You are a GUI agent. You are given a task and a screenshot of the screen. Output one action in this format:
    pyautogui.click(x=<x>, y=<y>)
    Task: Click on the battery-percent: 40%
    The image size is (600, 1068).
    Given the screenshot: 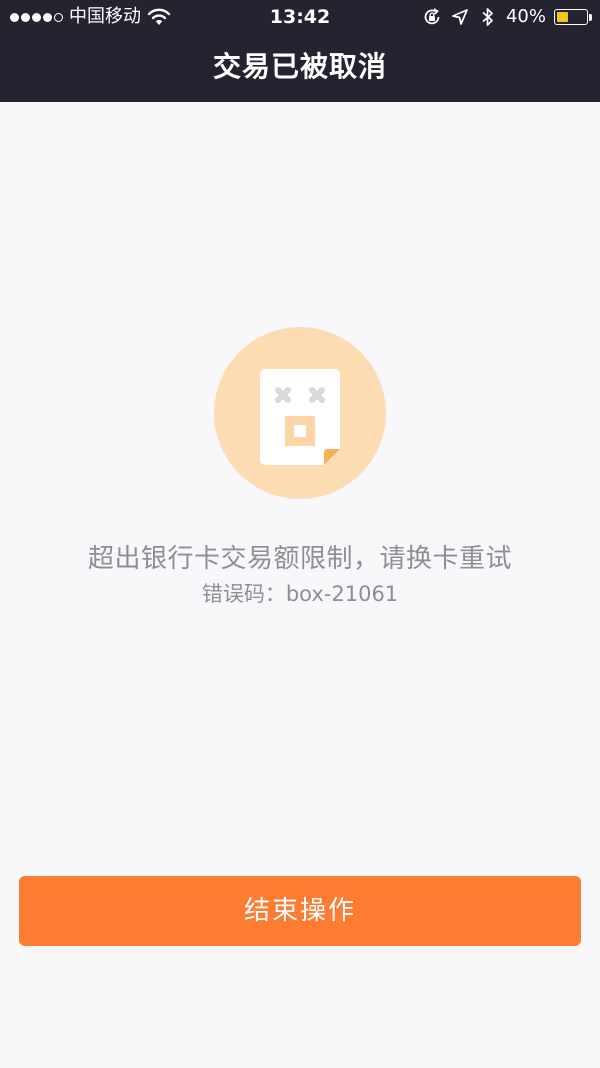 What is the action you would take?
    pyautogui.click(x=525, y=16)
    